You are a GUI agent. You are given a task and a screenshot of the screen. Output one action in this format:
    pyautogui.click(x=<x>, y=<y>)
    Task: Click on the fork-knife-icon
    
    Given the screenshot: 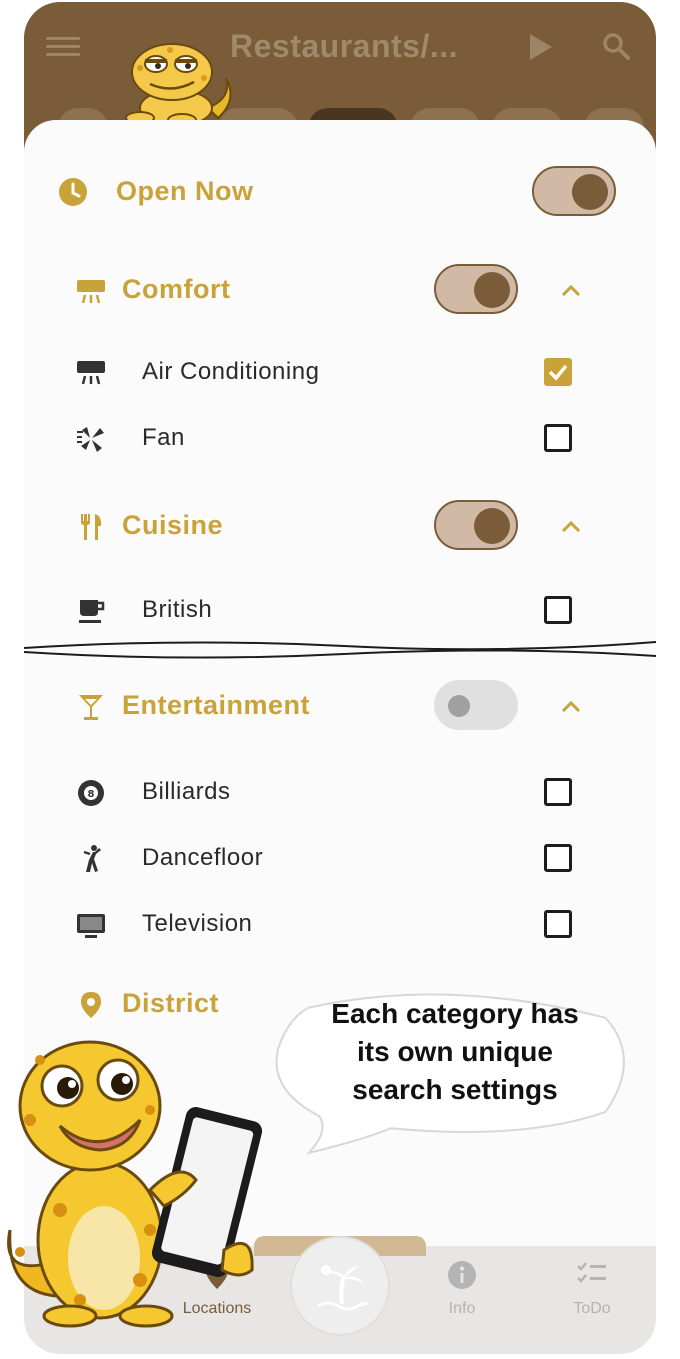 What is the action you would take?
    pyautogui.click(x=91, y=527)
    